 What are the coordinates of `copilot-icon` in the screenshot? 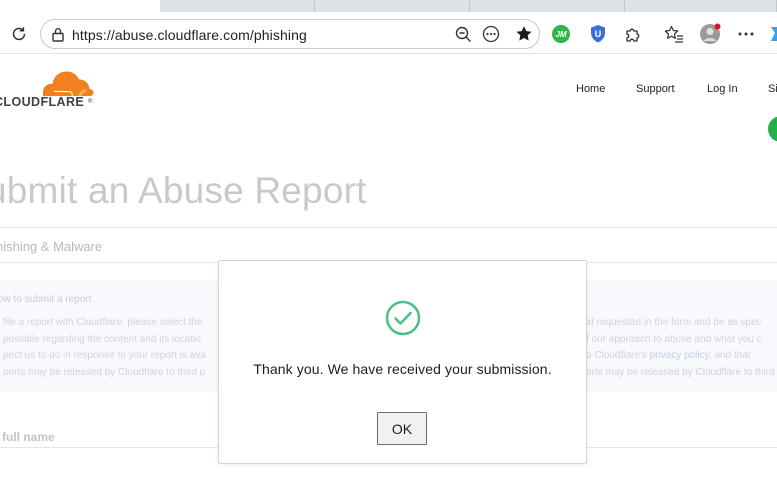 It's located at (772, 34).